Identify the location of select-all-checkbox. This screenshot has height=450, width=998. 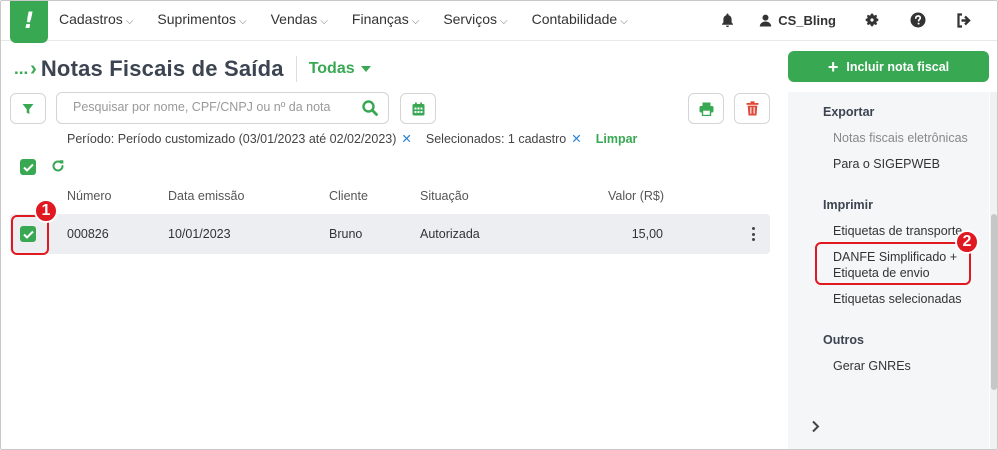
(28, 167).